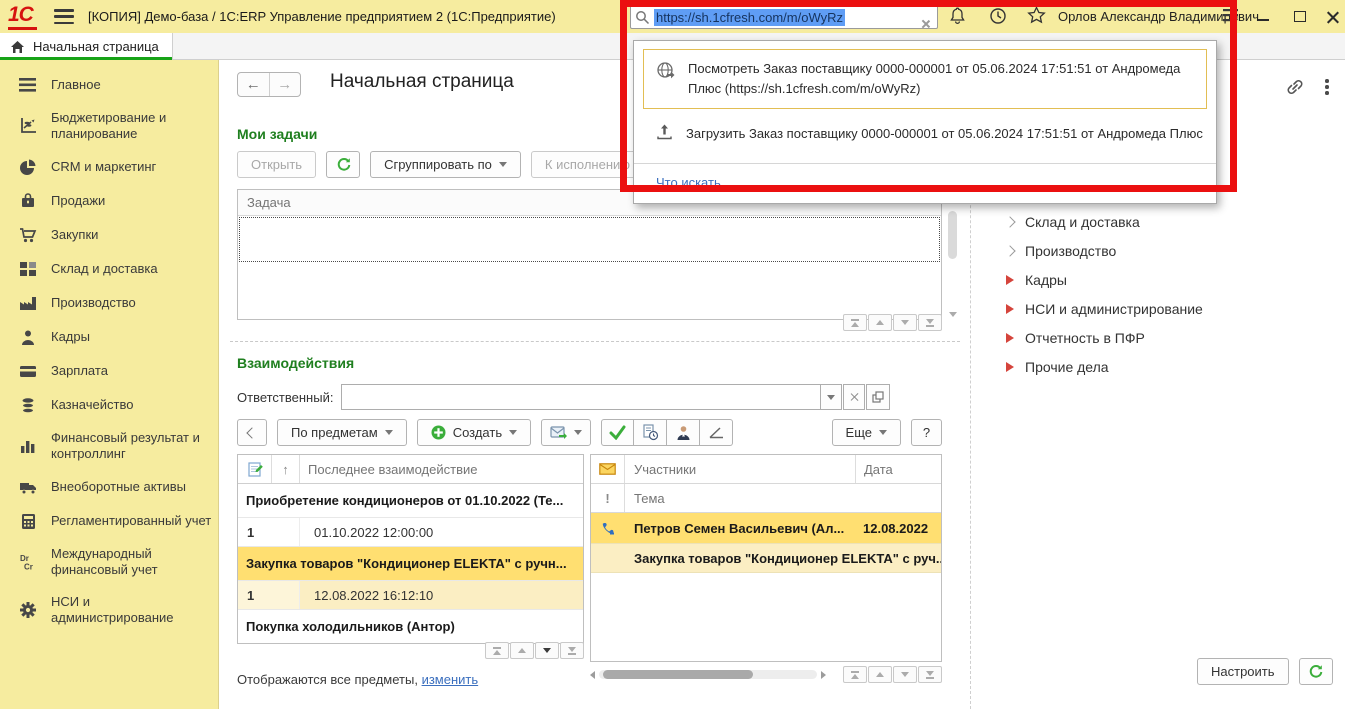 The height and width of the screenshot is (709, 1345). What do you see at coordinates (410, 532) in the screenshot?
I see `subject-detail-row: 1 01.10.2022 12:00:00` at bounding box center [410, 532].